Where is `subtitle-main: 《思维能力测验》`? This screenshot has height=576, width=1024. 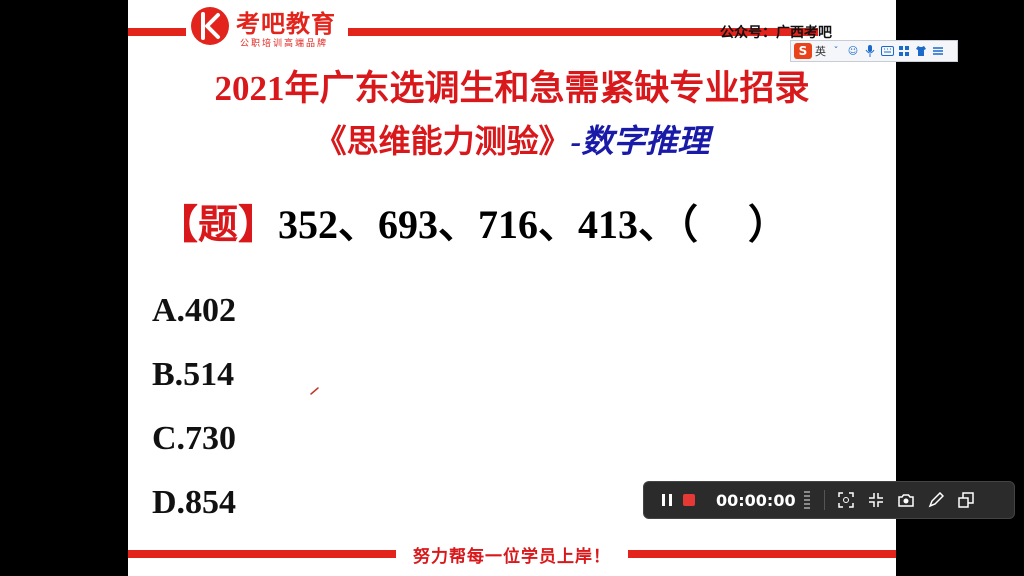 subtitle-main: 《思维能力测验》 is located at coordinates (442, 141).